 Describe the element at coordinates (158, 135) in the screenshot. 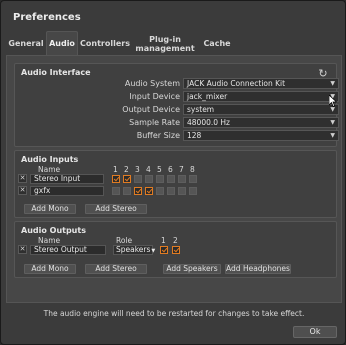

I see `buffer-size-label: Buffer Size` at that location.